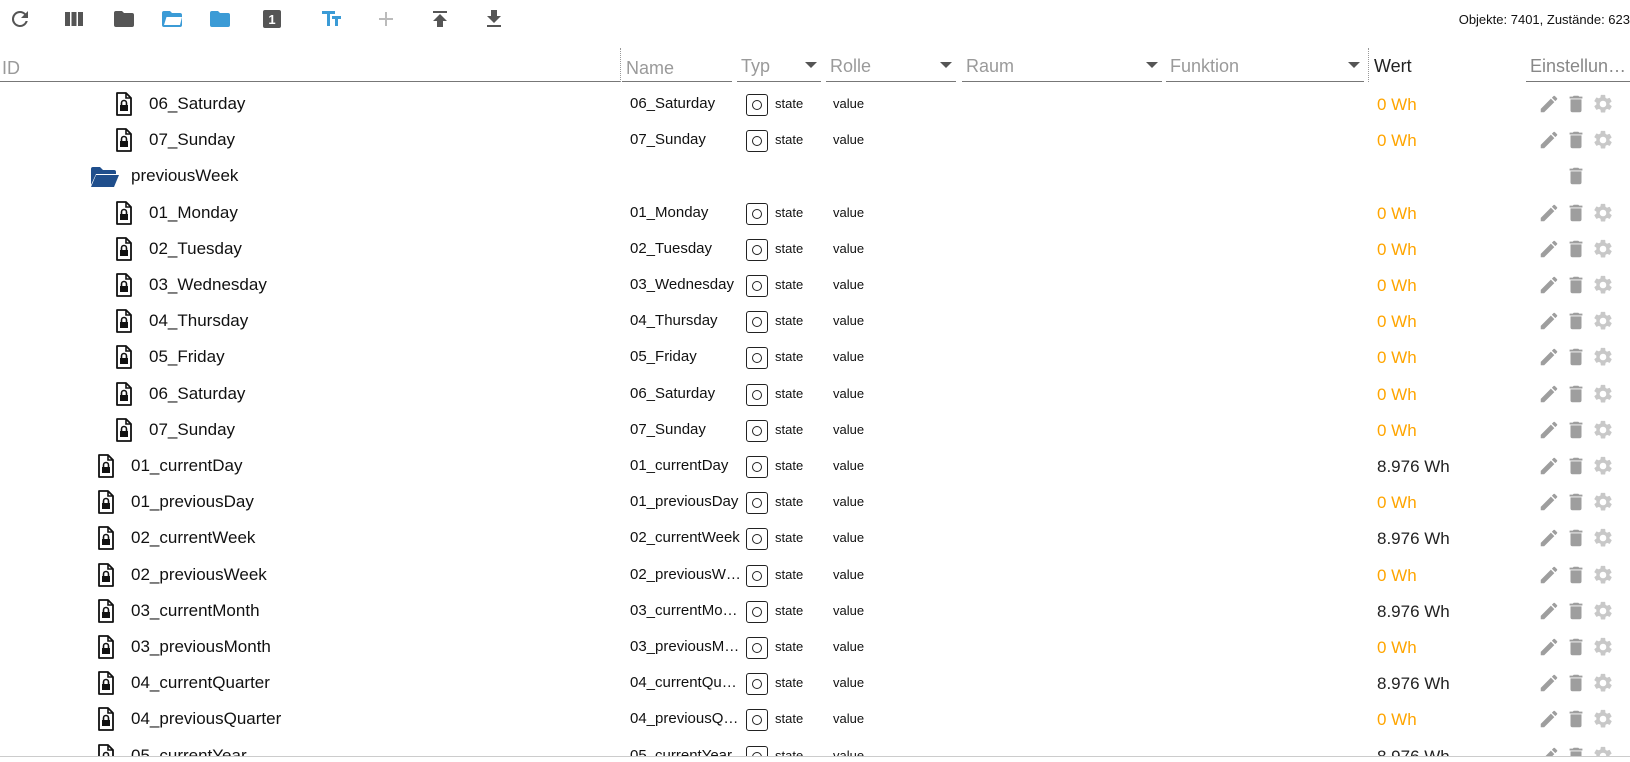 The height and width of the screenshot is (762, 1630). What do you see at coordinates (779, 65) in the screenshot?
I see `typ-select: Typ` at bounding box center [779, 65].